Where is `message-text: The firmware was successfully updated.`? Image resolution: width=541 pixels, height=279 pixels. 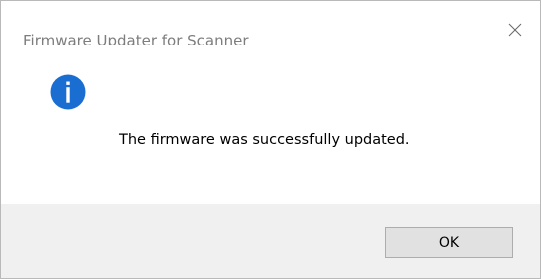
message-text: The firmware was successfully updated. is located at coordinates (264, 140).